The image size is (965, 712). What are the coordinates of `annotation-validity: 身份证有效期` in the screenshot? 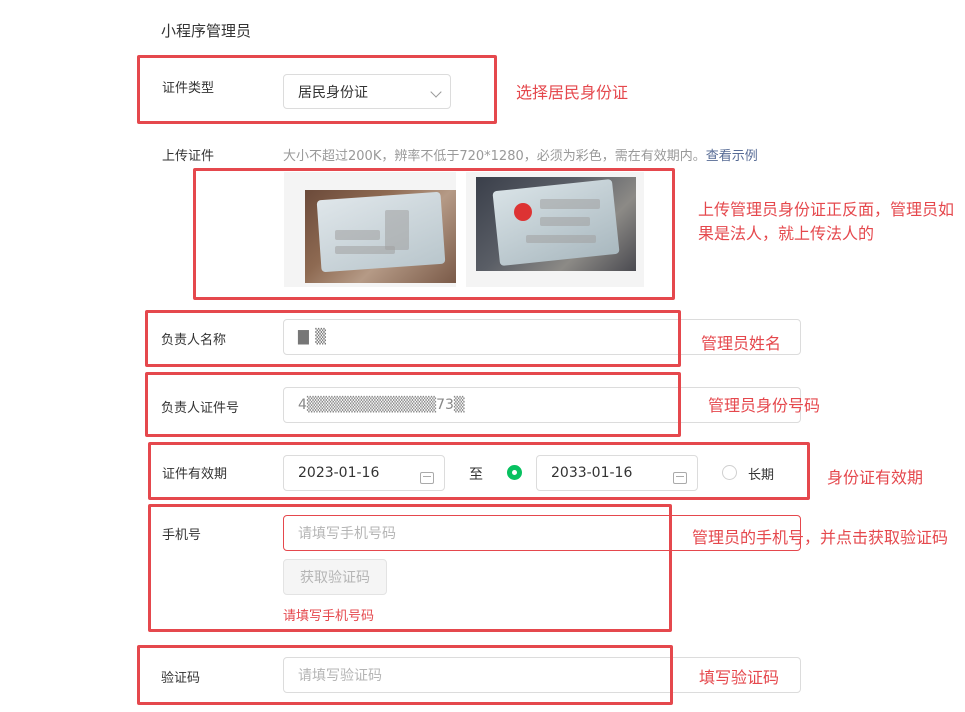 It's located at (875, 477).